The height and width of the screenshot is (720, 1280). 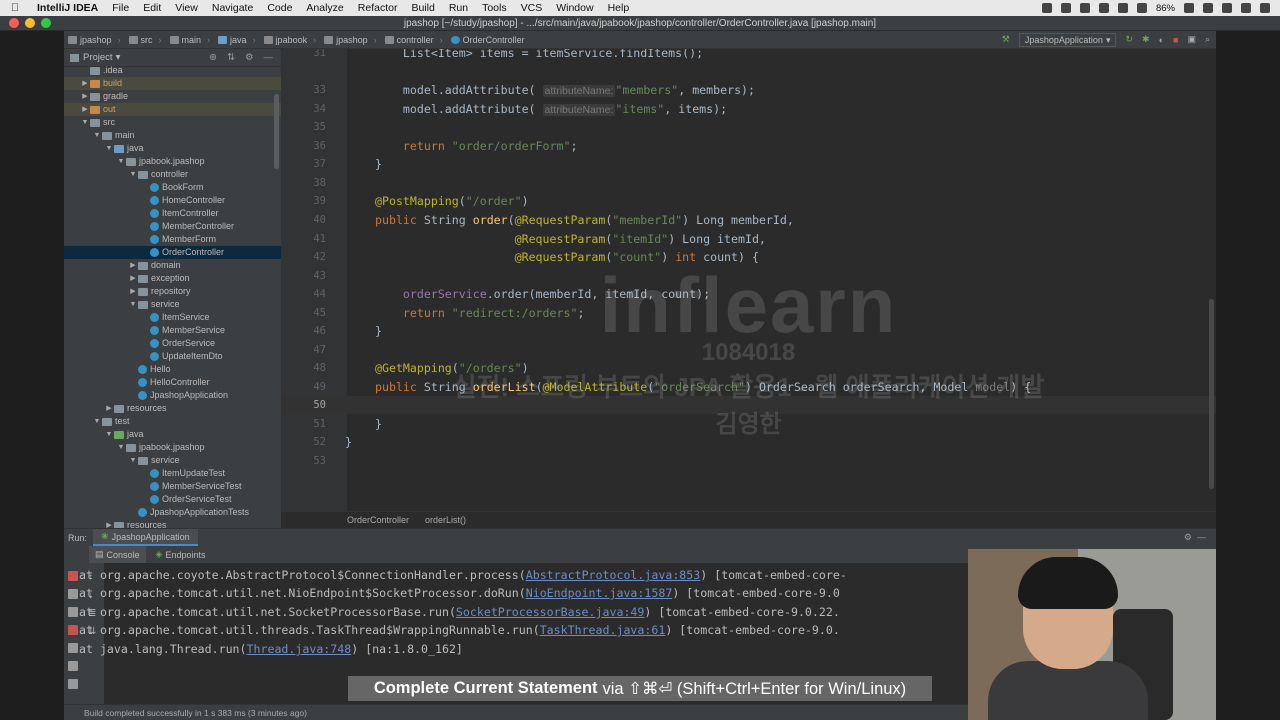 I want to click on grid-icon, so click(x=1065, y=8).